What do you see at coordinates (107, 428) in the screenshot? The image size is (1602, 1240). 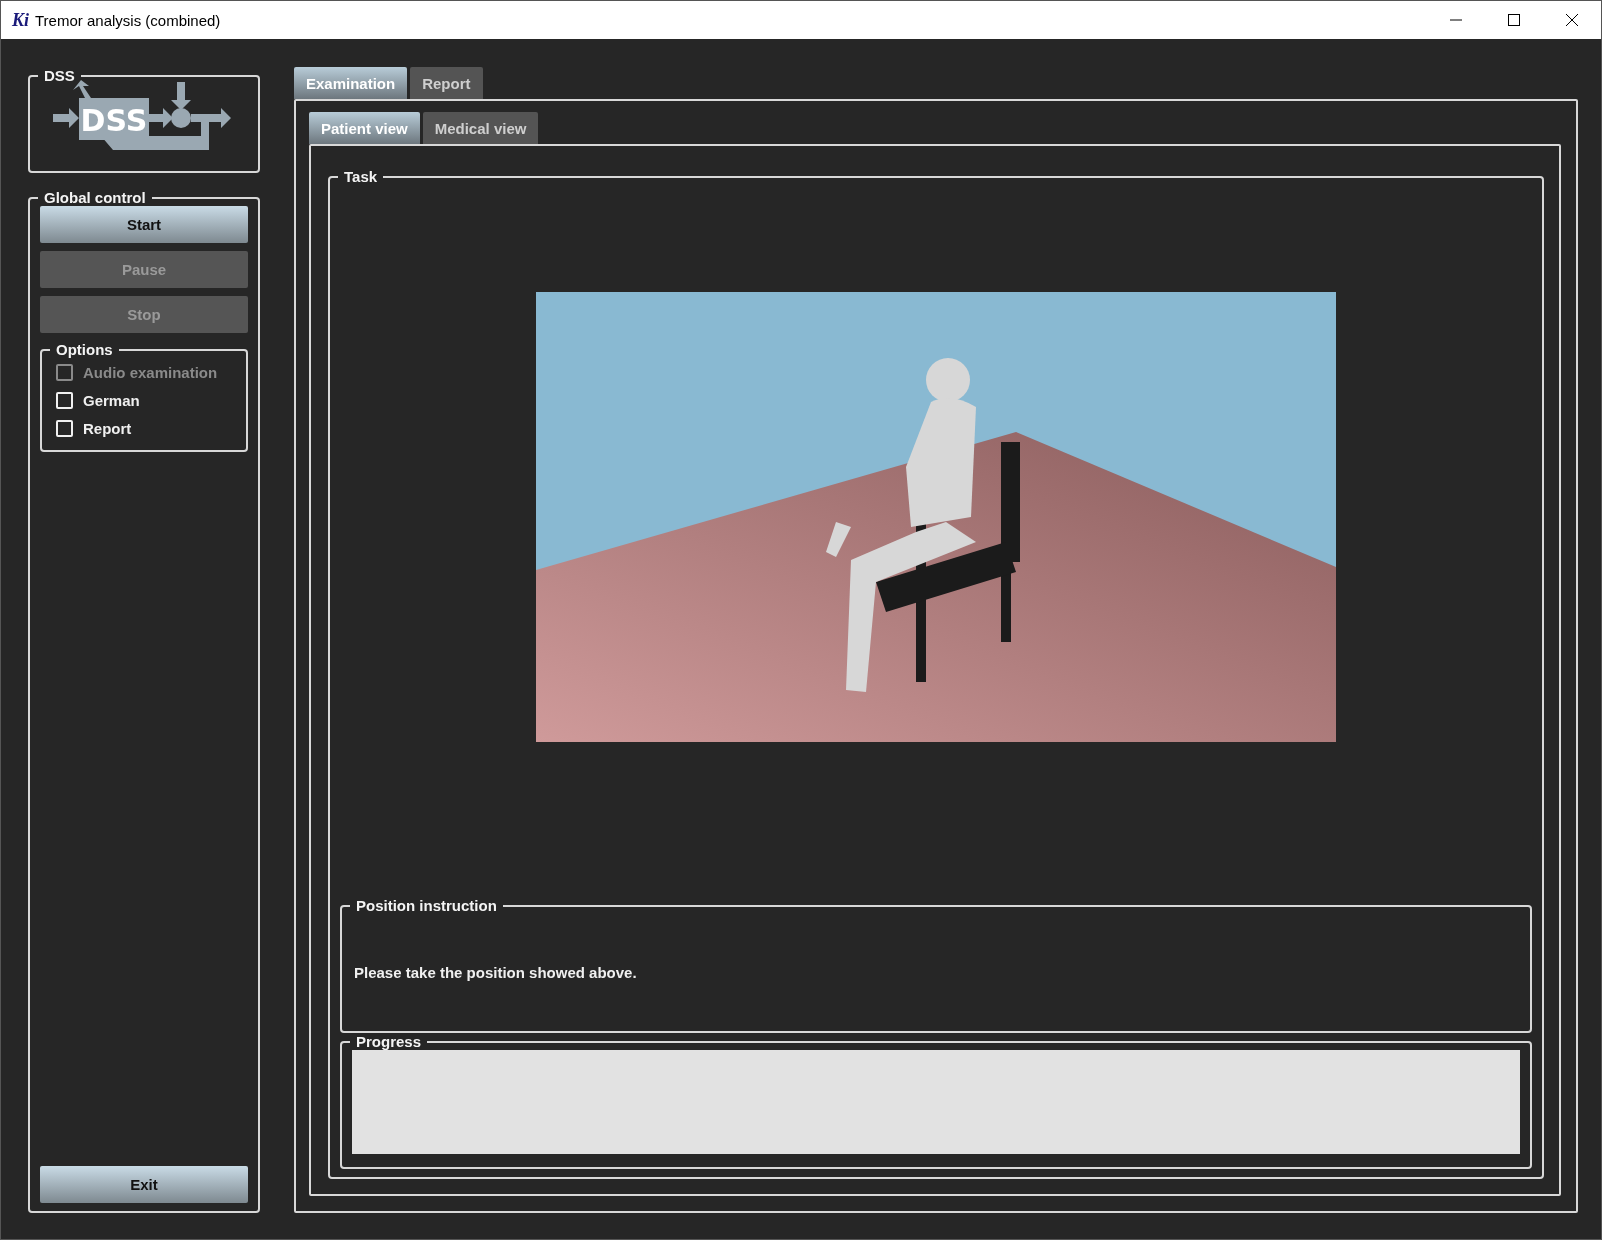 I see `checkbox-label: Report` at bounding box center [107, 428].